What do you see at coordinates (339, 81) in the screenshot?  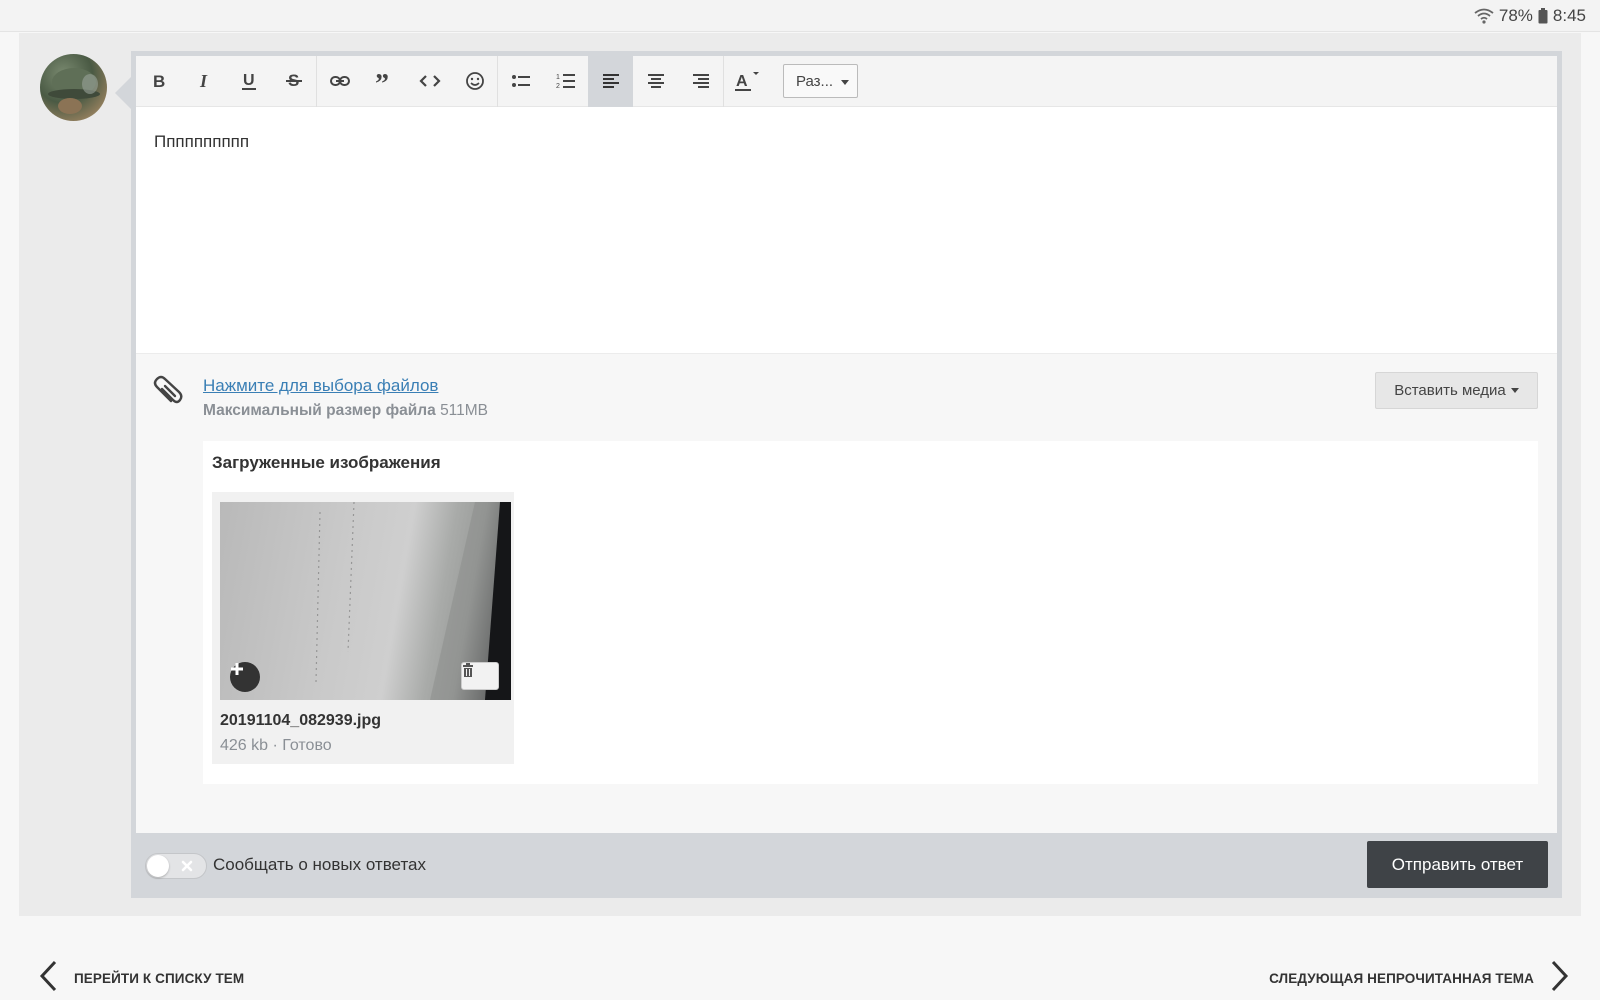 I see `link-button` at bounding box center [339, 81].